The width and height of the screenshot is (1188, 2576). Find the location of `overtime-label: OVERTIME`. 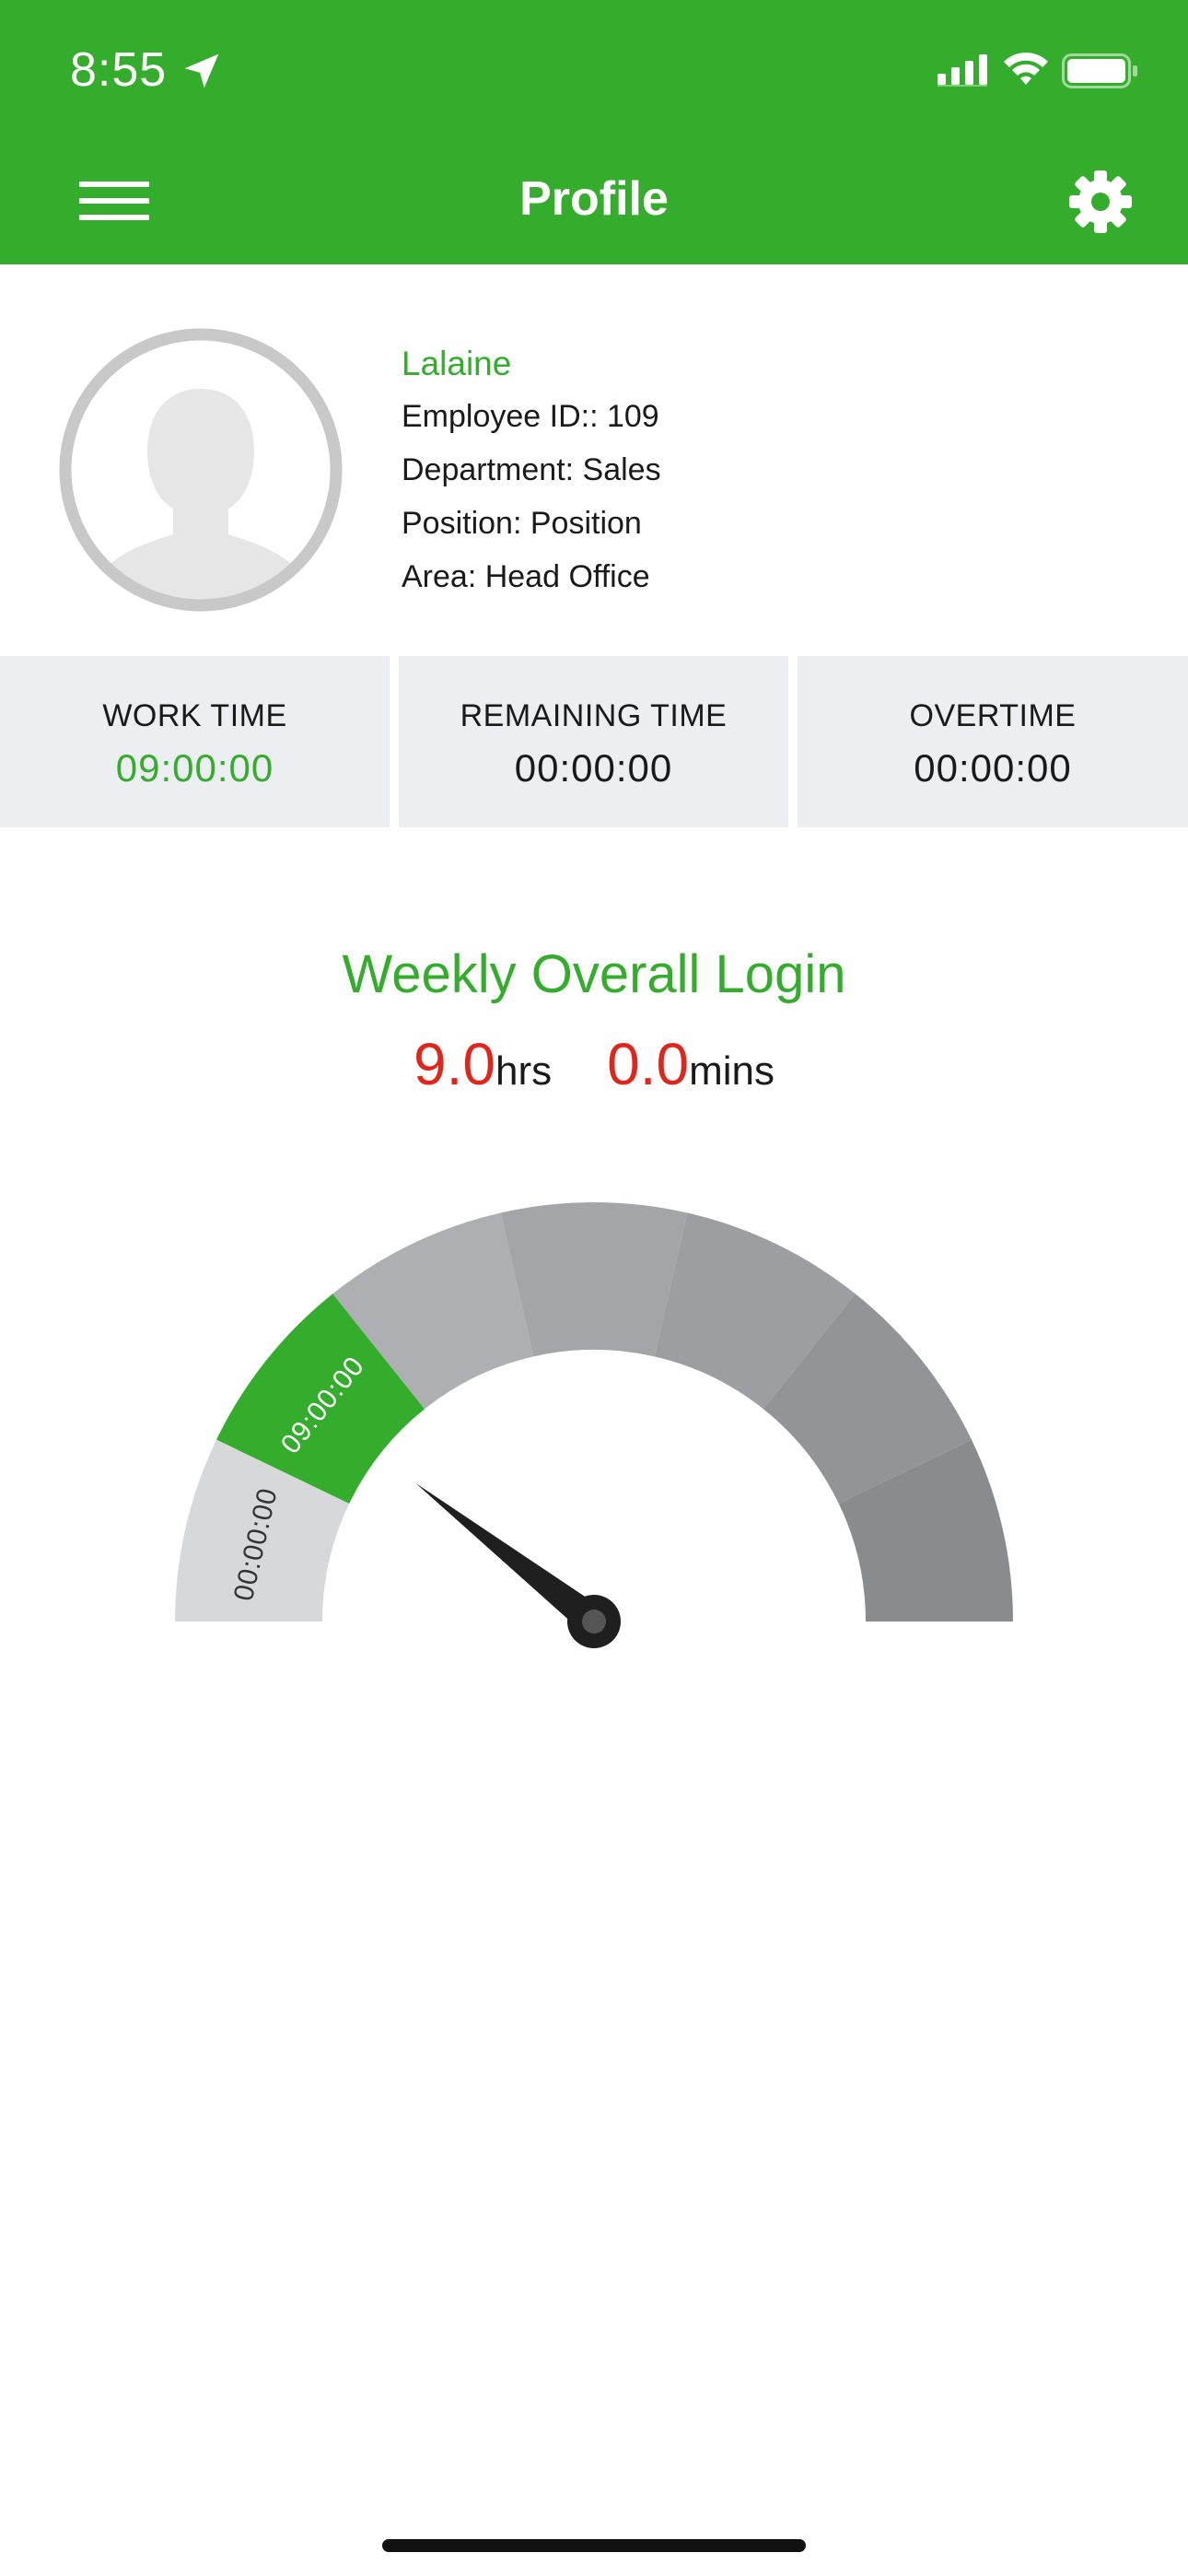

overtime-label: OVERTIME is located at coordinates (993, 715).